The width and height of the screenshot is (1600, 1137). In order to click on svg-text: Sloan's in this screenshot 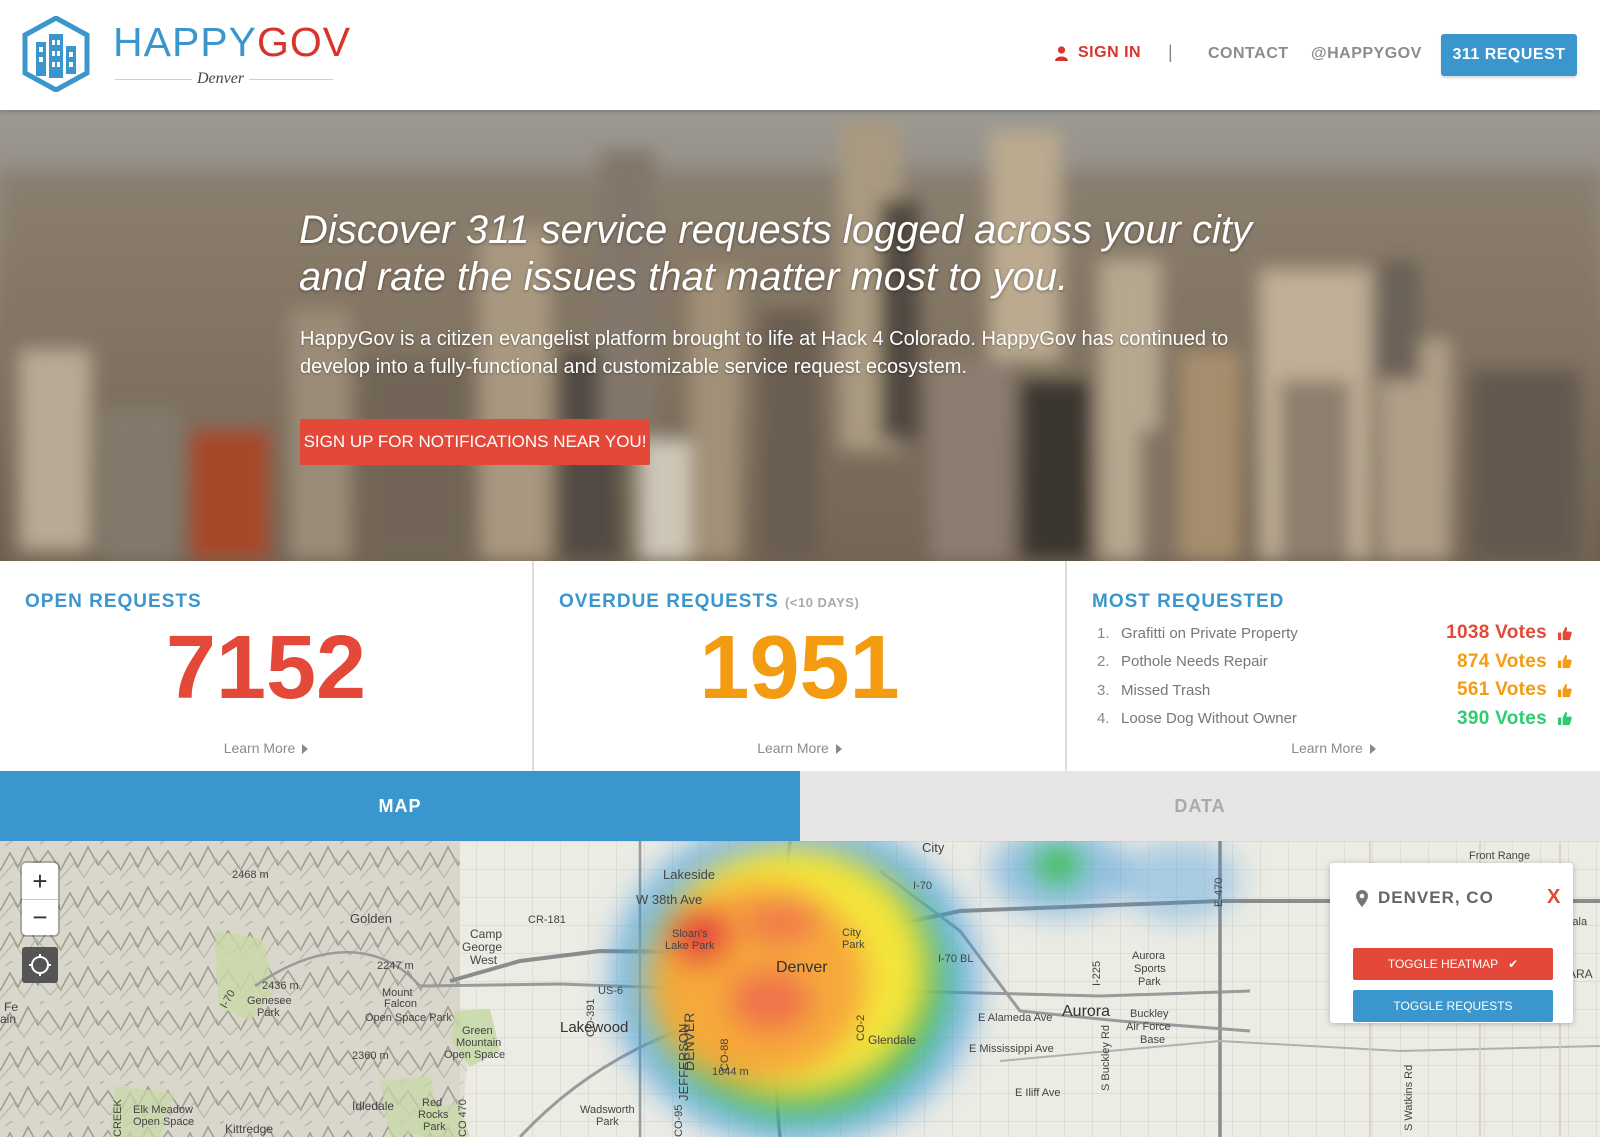, I will do `click(690, 934)`.